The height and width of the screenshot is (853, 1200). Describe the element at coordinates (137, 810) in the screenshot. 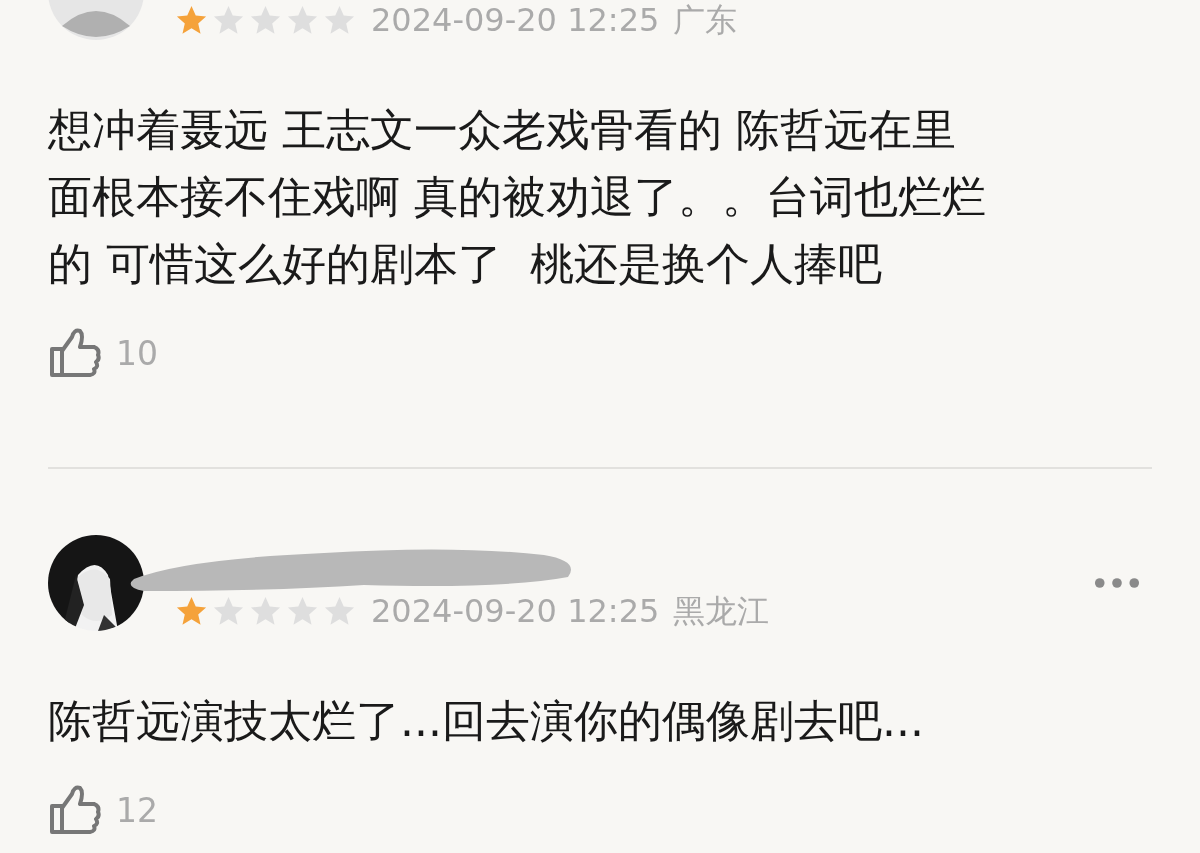

I see `like-count: 12` at that location.